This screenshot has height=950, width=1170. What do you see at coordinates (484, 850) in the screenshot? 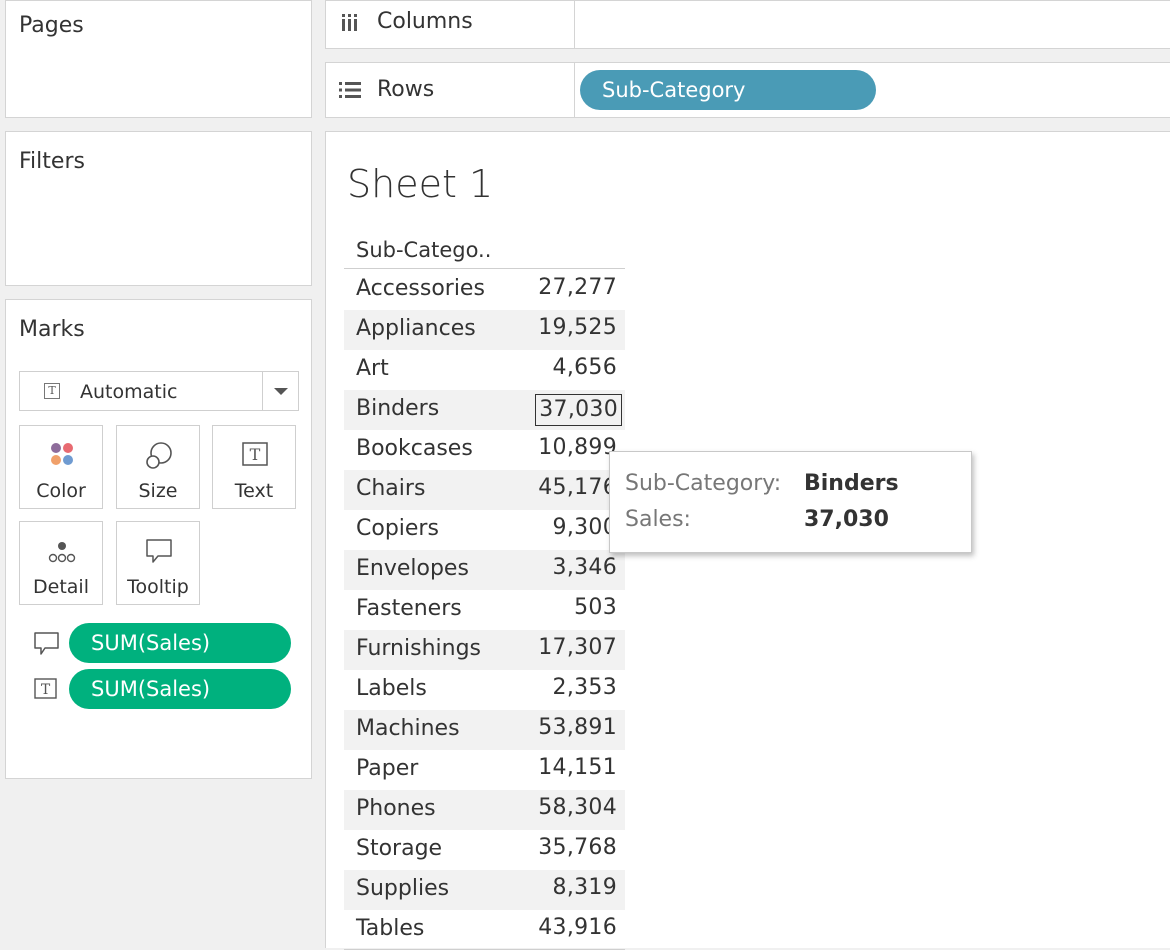
I see `table-row: Storage 35,768` at bounding box center [484, 850].